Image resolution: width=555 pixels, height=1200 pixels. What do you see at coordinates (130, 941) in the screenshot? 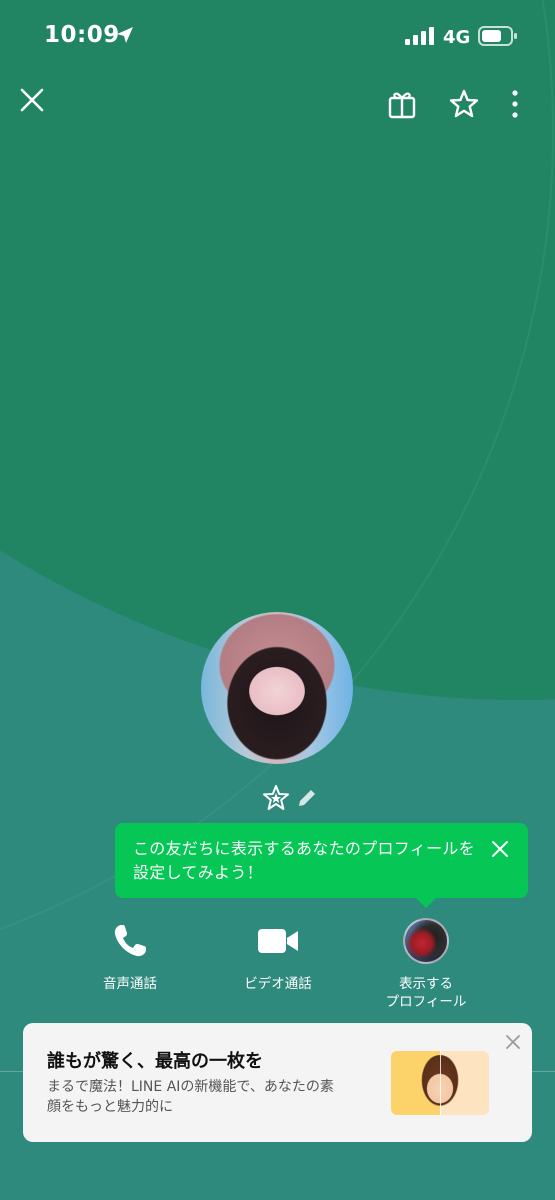
I see `phone-icon` at bounding box center [130, 941].